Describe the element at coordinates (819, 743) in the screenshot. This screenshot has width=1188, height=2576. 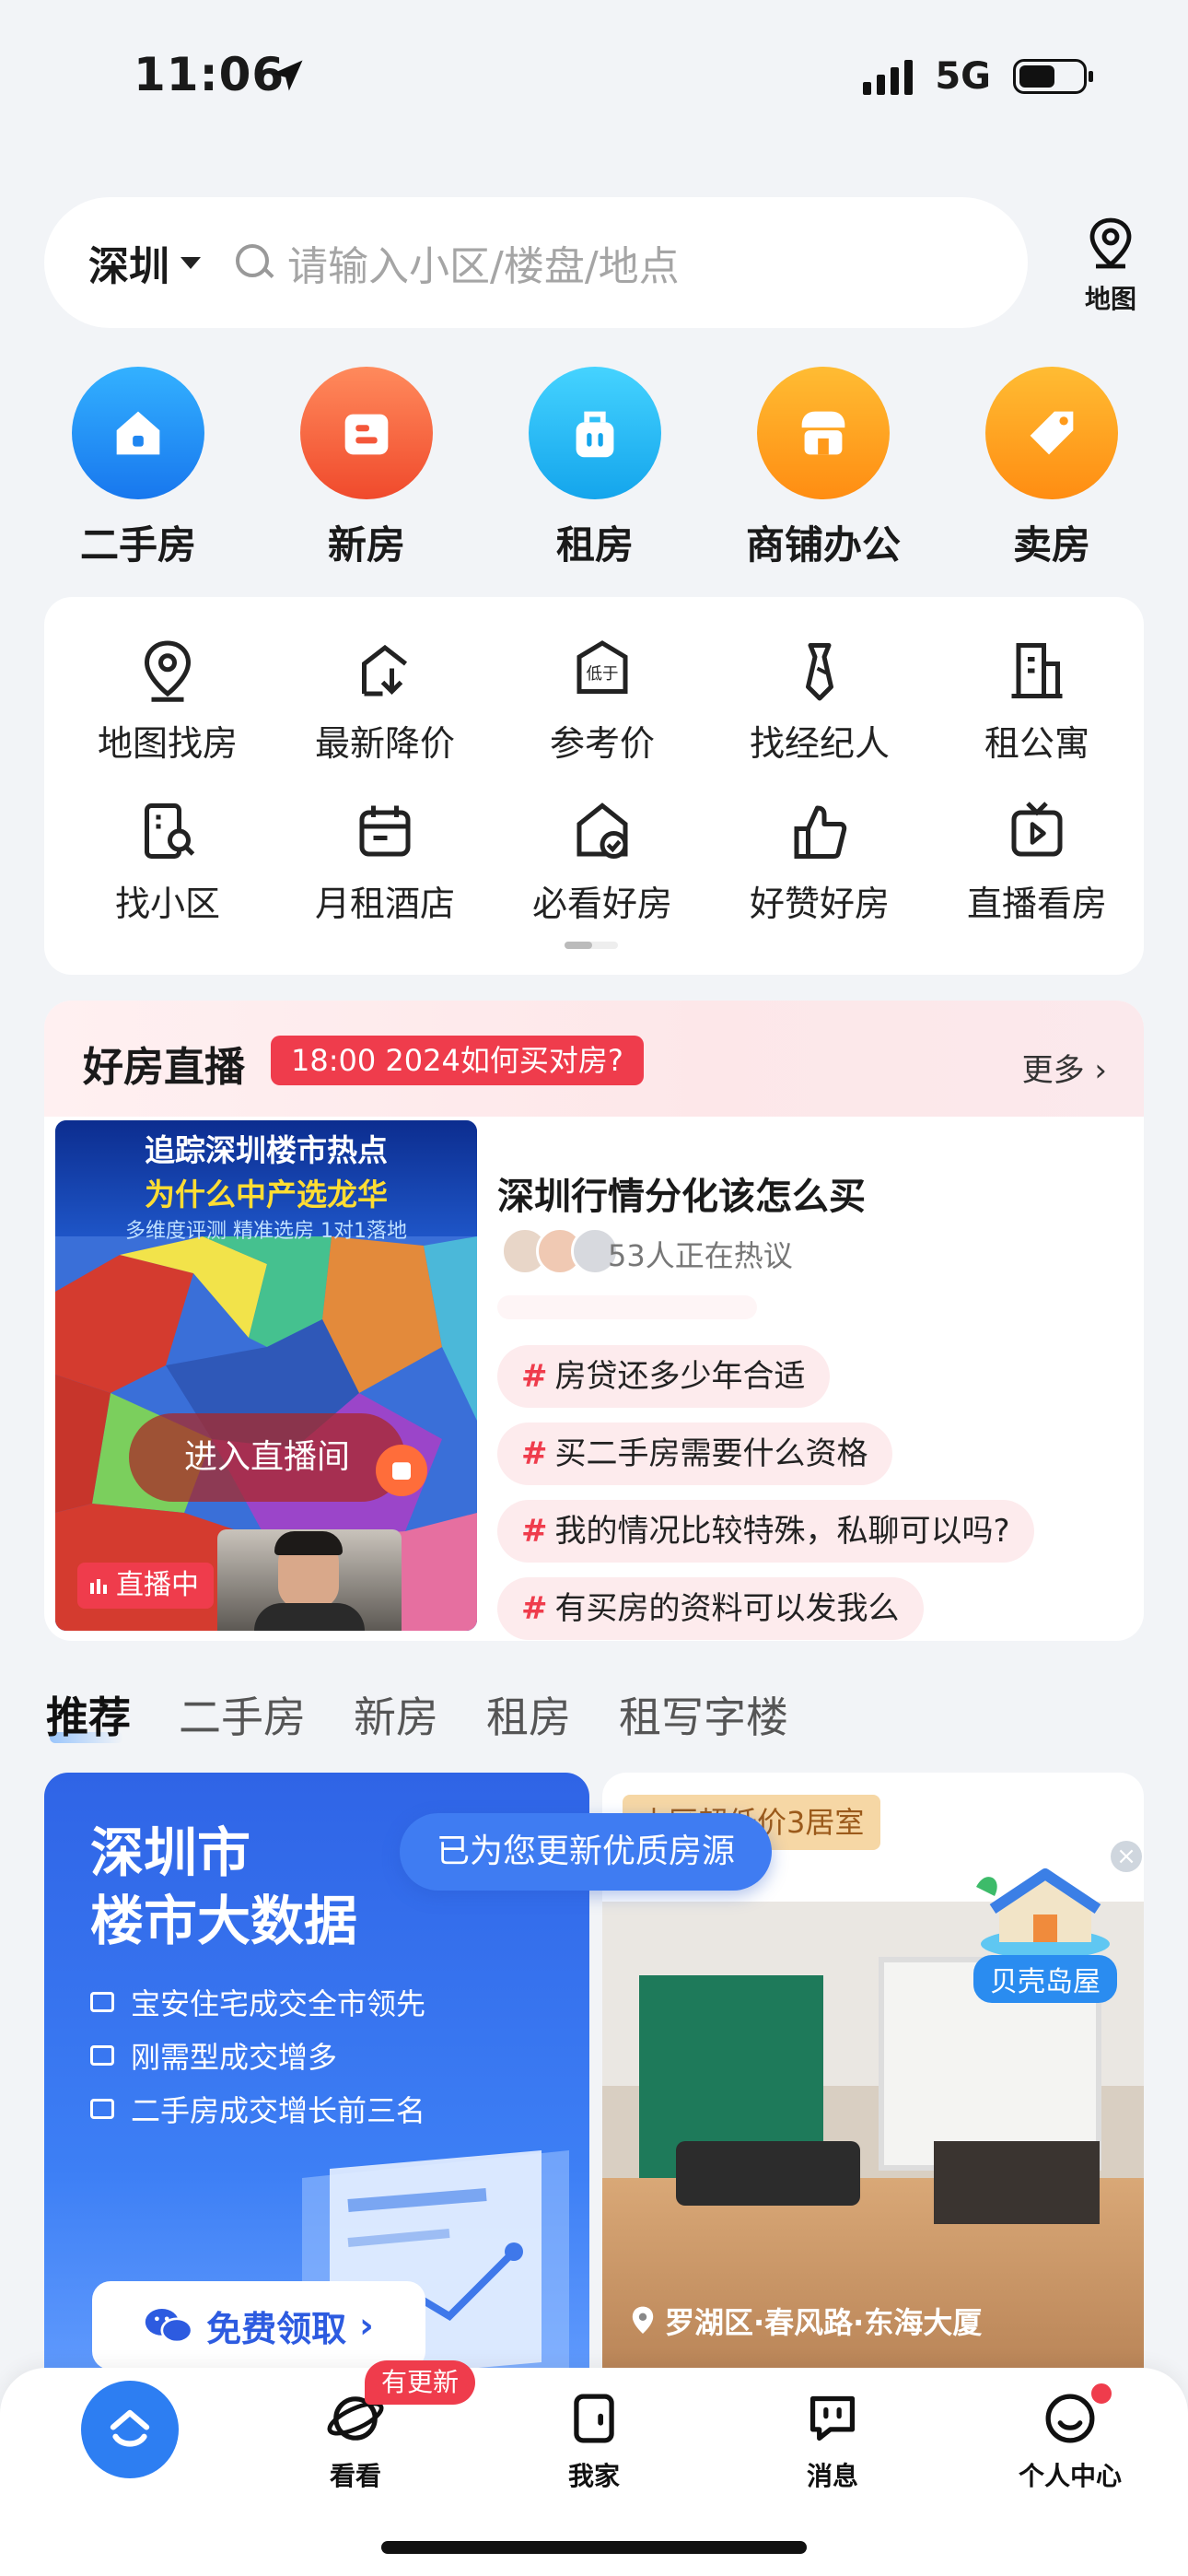
I see `tool-label: 找经纪人` at that location.